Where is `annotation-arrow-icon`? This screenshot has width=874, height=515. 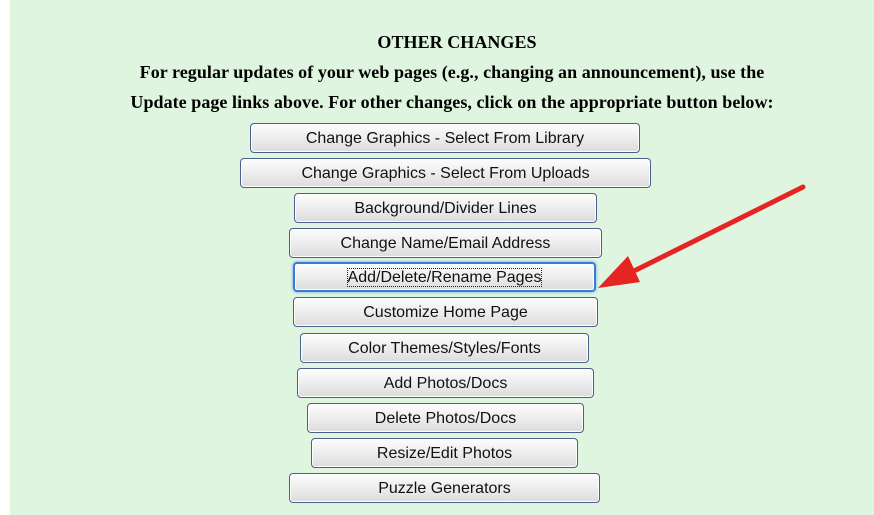 annotation-arrow-icon is located at coordinates (702, 236).